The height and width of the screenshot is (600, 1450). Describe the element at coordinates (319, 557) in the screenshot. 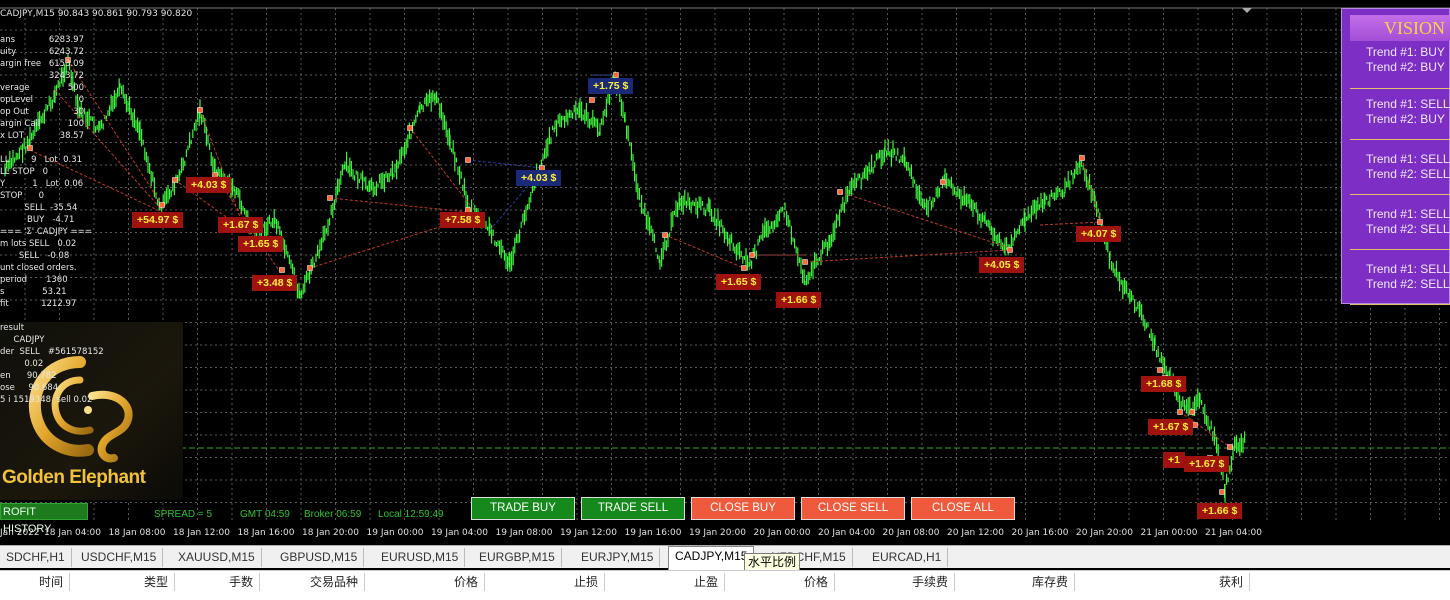

I see `symbol-tab: GBPUSD,M15` at that location.